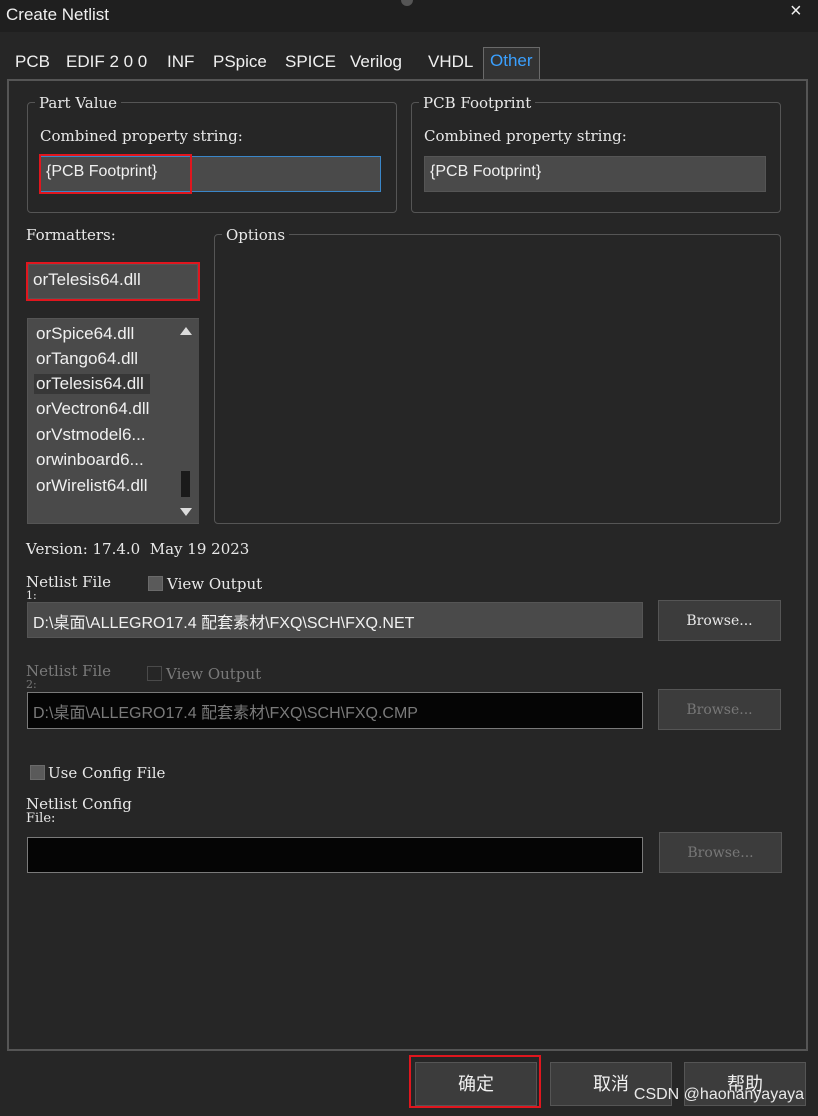 This screenshot has height=1116, width=818. What do you see at coordinates (138, 549) in the screenshot?
I see `version-text: Version: 17.4.0 May 19 2023` at bounding box center [138, 549].